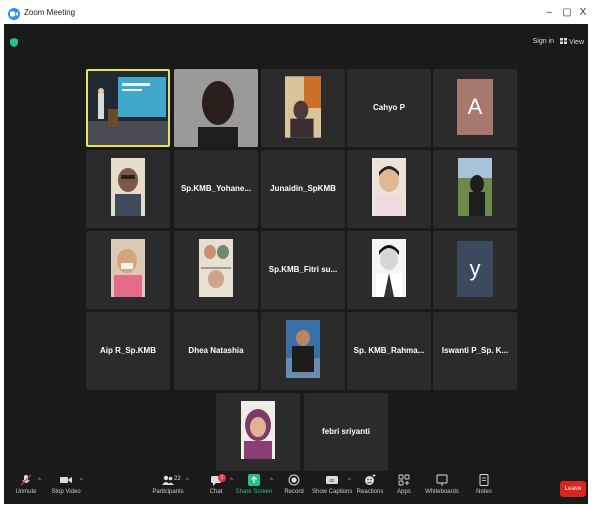 Image resolution: width=592 pixels, height=508 pixels. I want to click on audio-options-caret-icon: ^, so click(39, 481).